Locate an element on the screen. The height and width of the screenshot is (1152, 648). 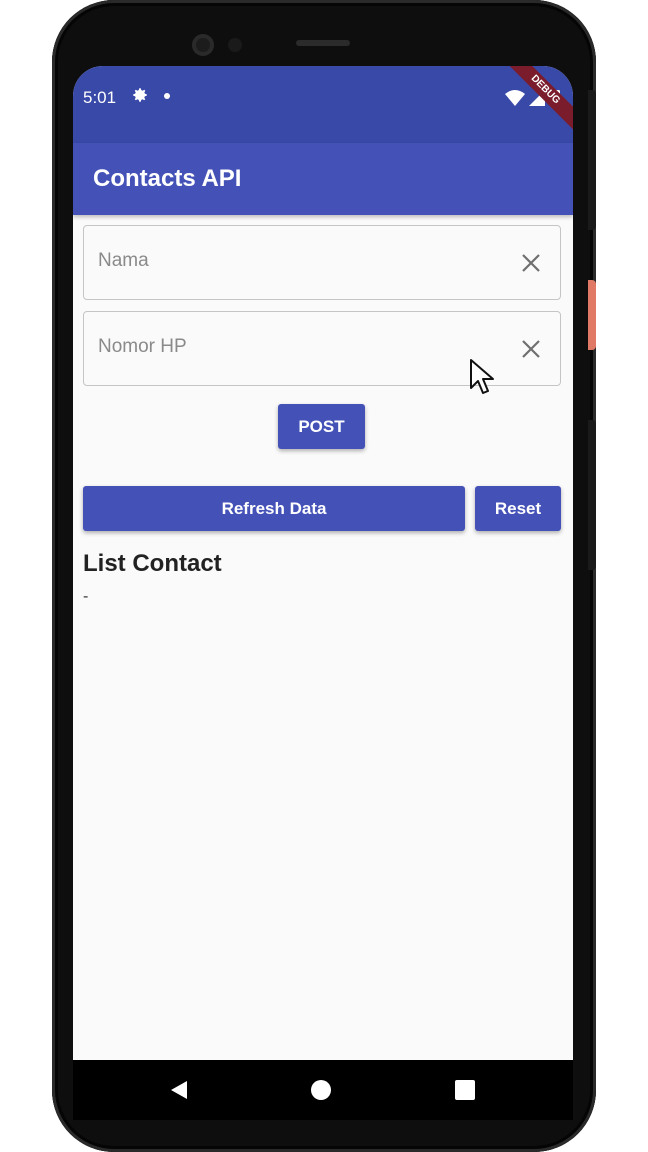
refresh-data-button: Refresh Data is located at coordinates (274, 508).